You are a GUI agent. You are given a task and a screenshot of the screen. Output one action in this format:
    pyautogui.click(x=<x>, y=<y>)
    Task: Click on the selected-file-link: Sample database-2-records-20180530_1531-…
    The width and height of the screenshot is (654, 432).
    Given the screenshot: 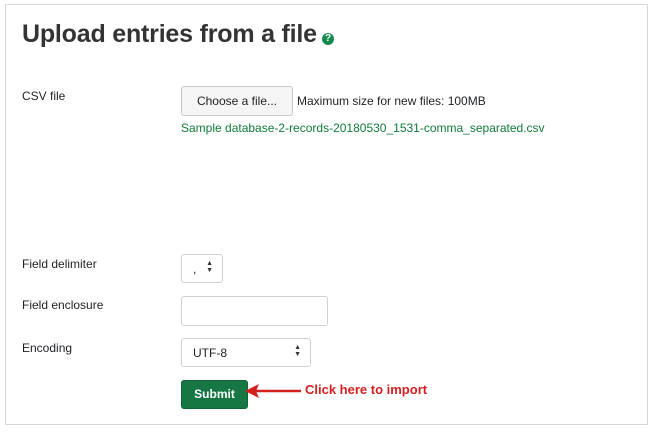 What is the action you would take?
    pyautogui.click(x=363, y=128)
    